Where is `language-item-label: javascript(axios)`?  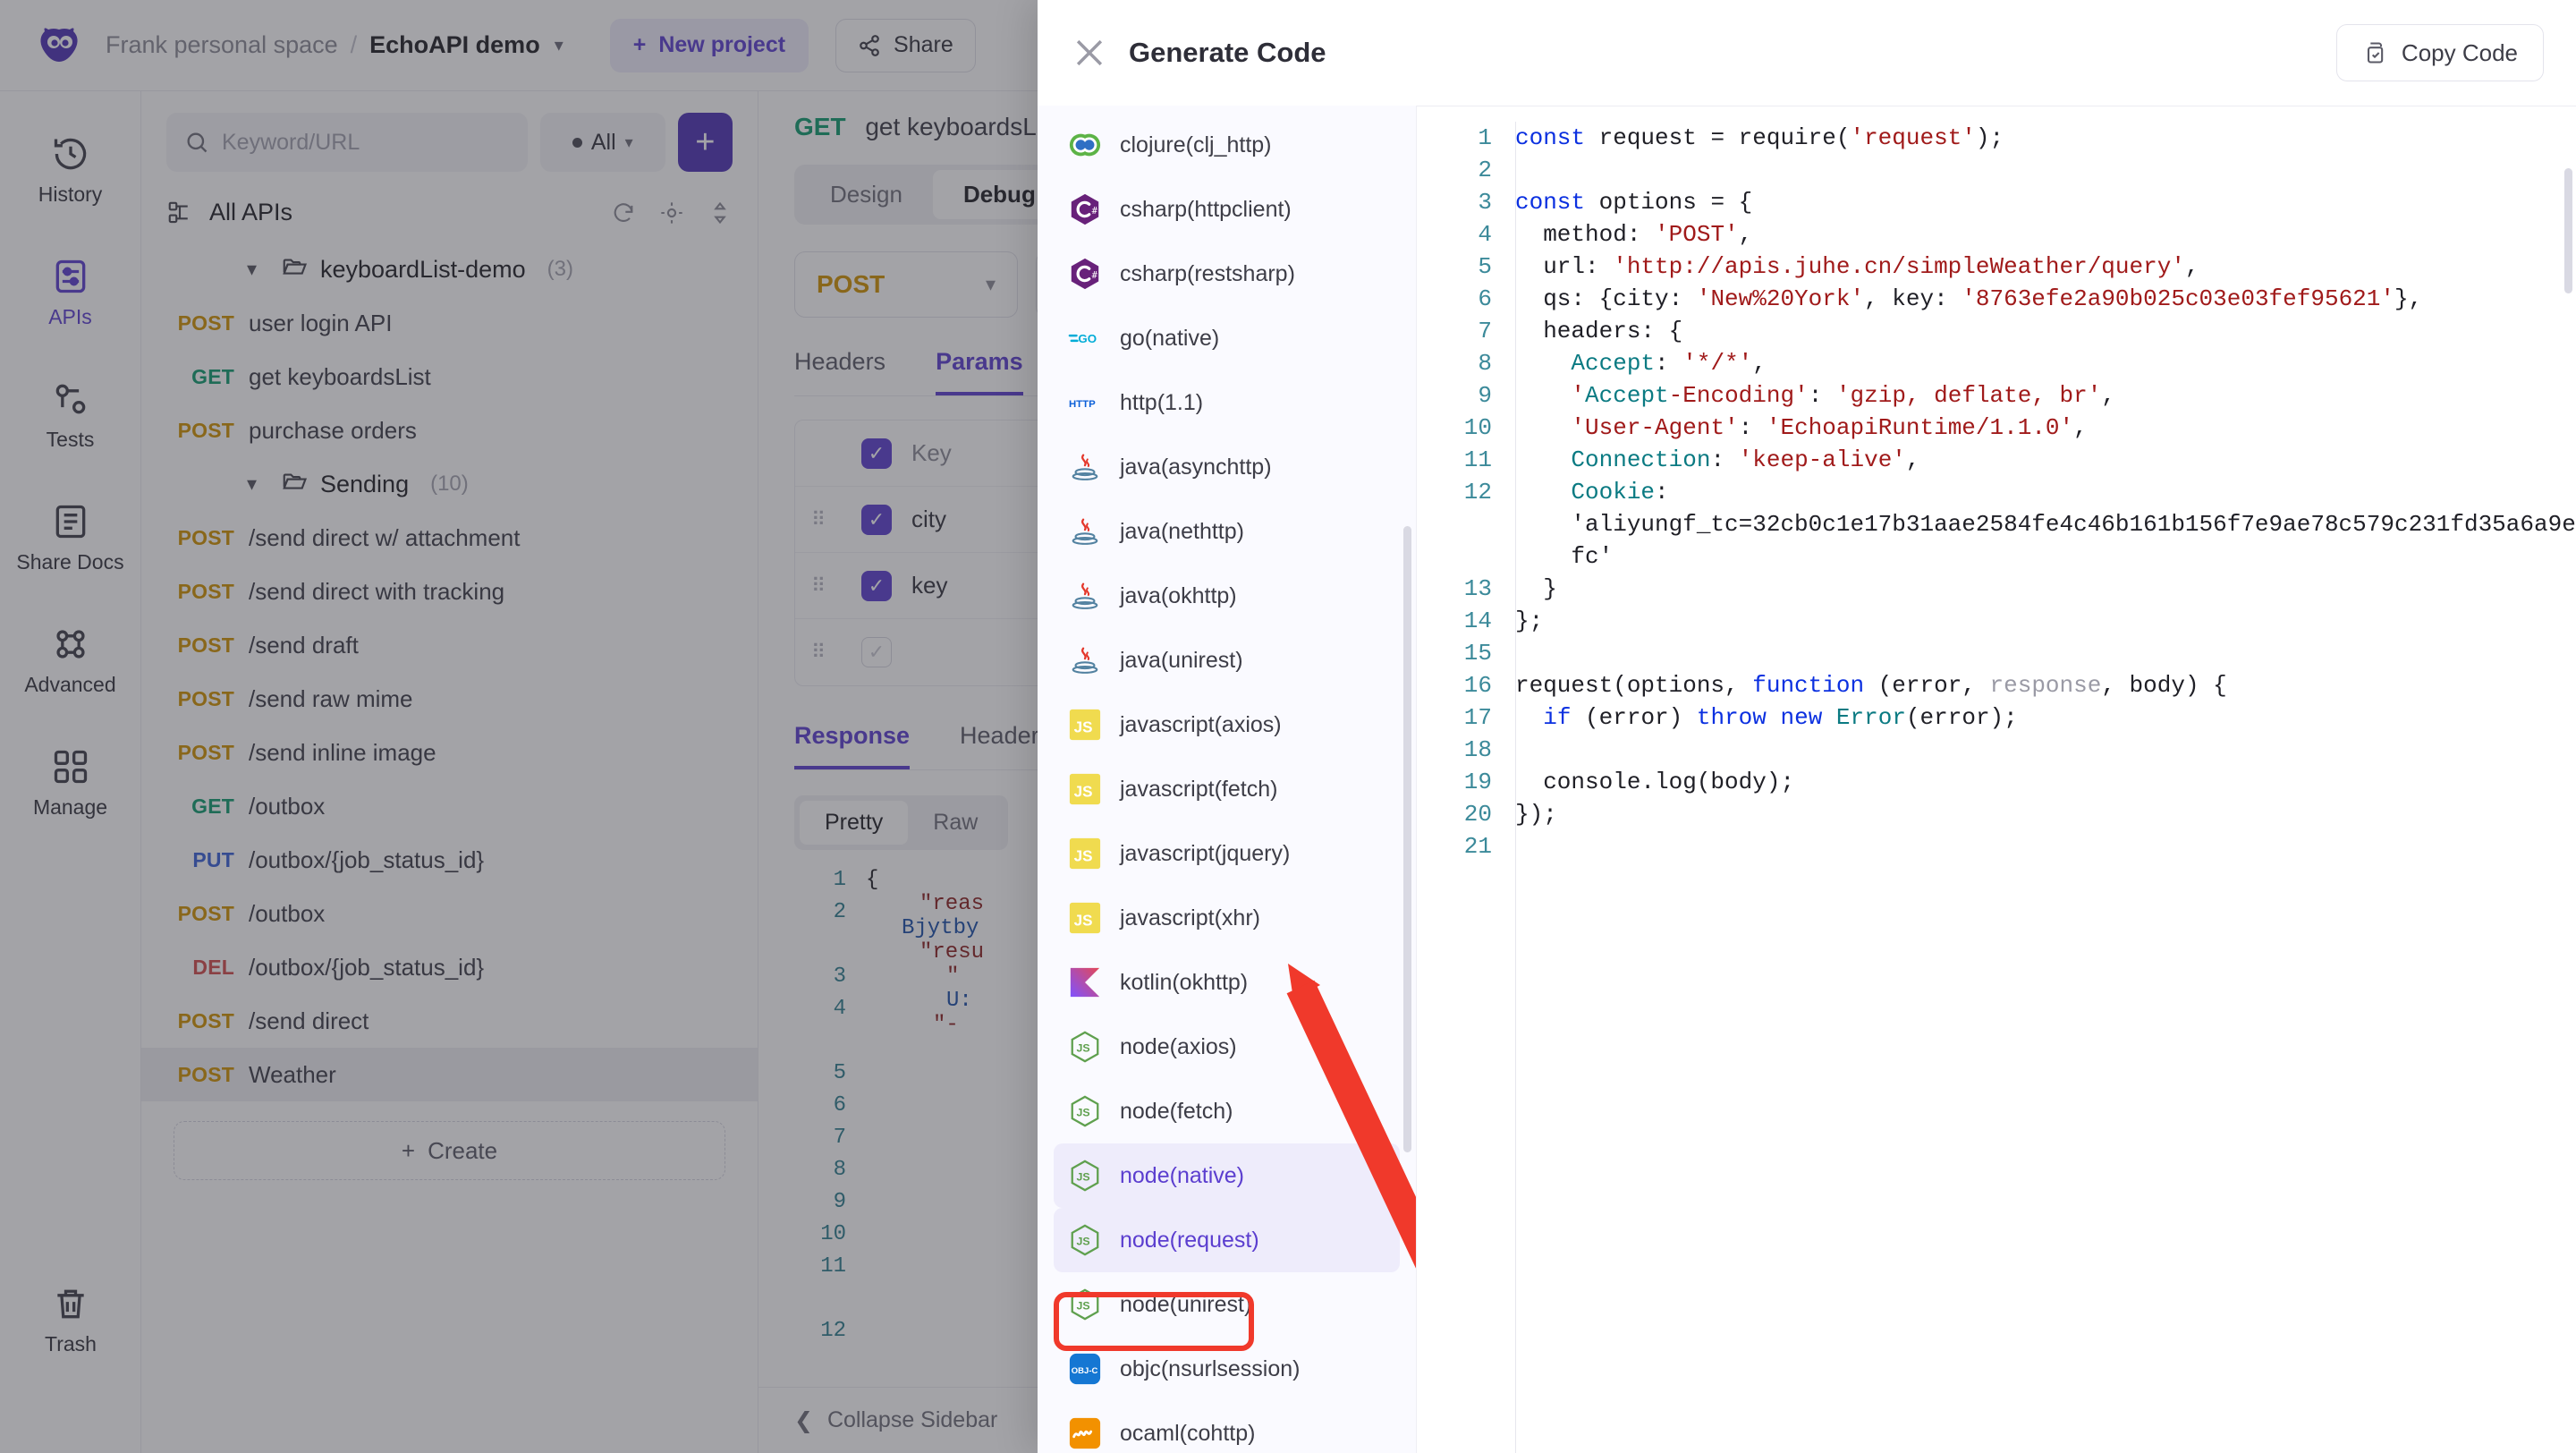
language-item-label: javascript(axios) is located at coordinates (1201, 724).